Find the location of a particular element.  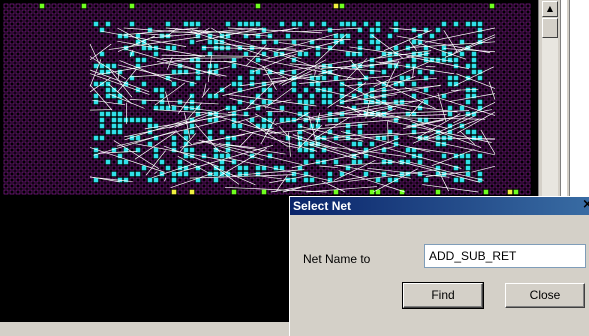

find-button: Find is located at coordinates (443, 295).